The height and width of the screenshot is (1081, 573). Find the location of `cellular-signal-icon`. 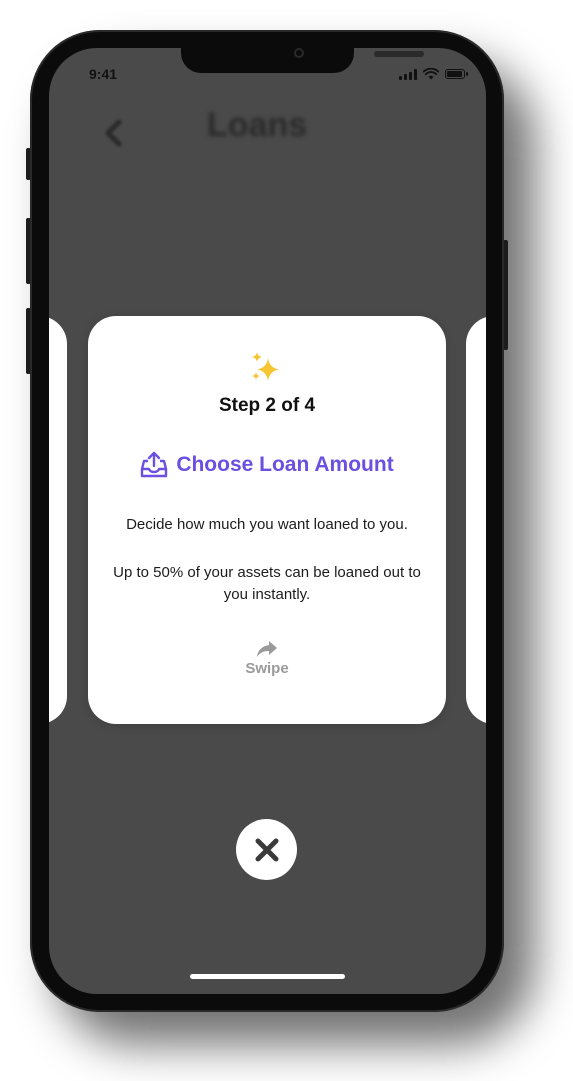

cellular-signal-icon is located at coordinates (408, 74).